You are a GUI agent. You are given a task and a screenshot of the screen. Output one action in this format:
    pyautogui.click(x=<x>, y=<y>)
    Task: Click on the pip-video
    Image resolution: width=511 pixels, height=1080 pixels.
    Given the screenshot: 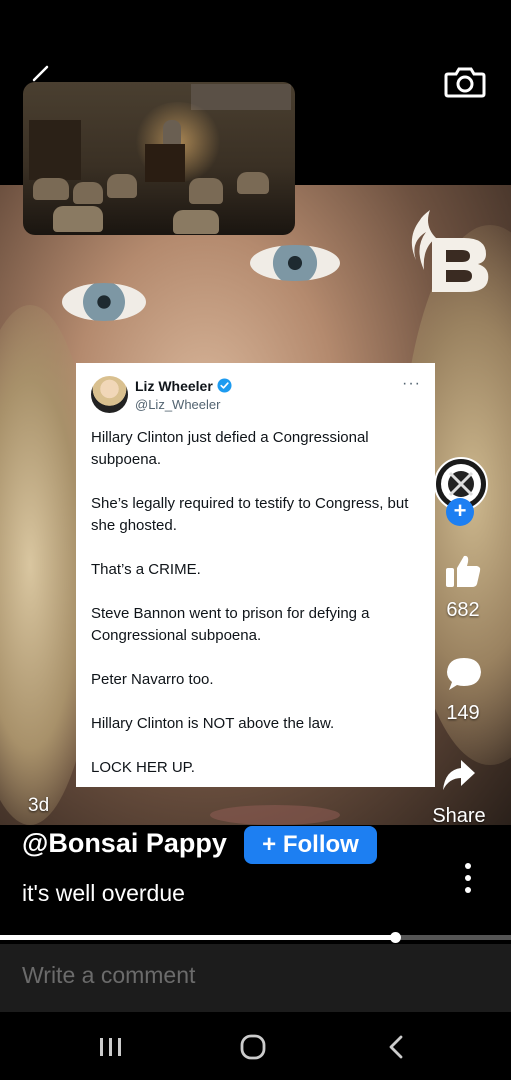 What is the action you would take?
    pyautogui.click(x=159, y=158)
    